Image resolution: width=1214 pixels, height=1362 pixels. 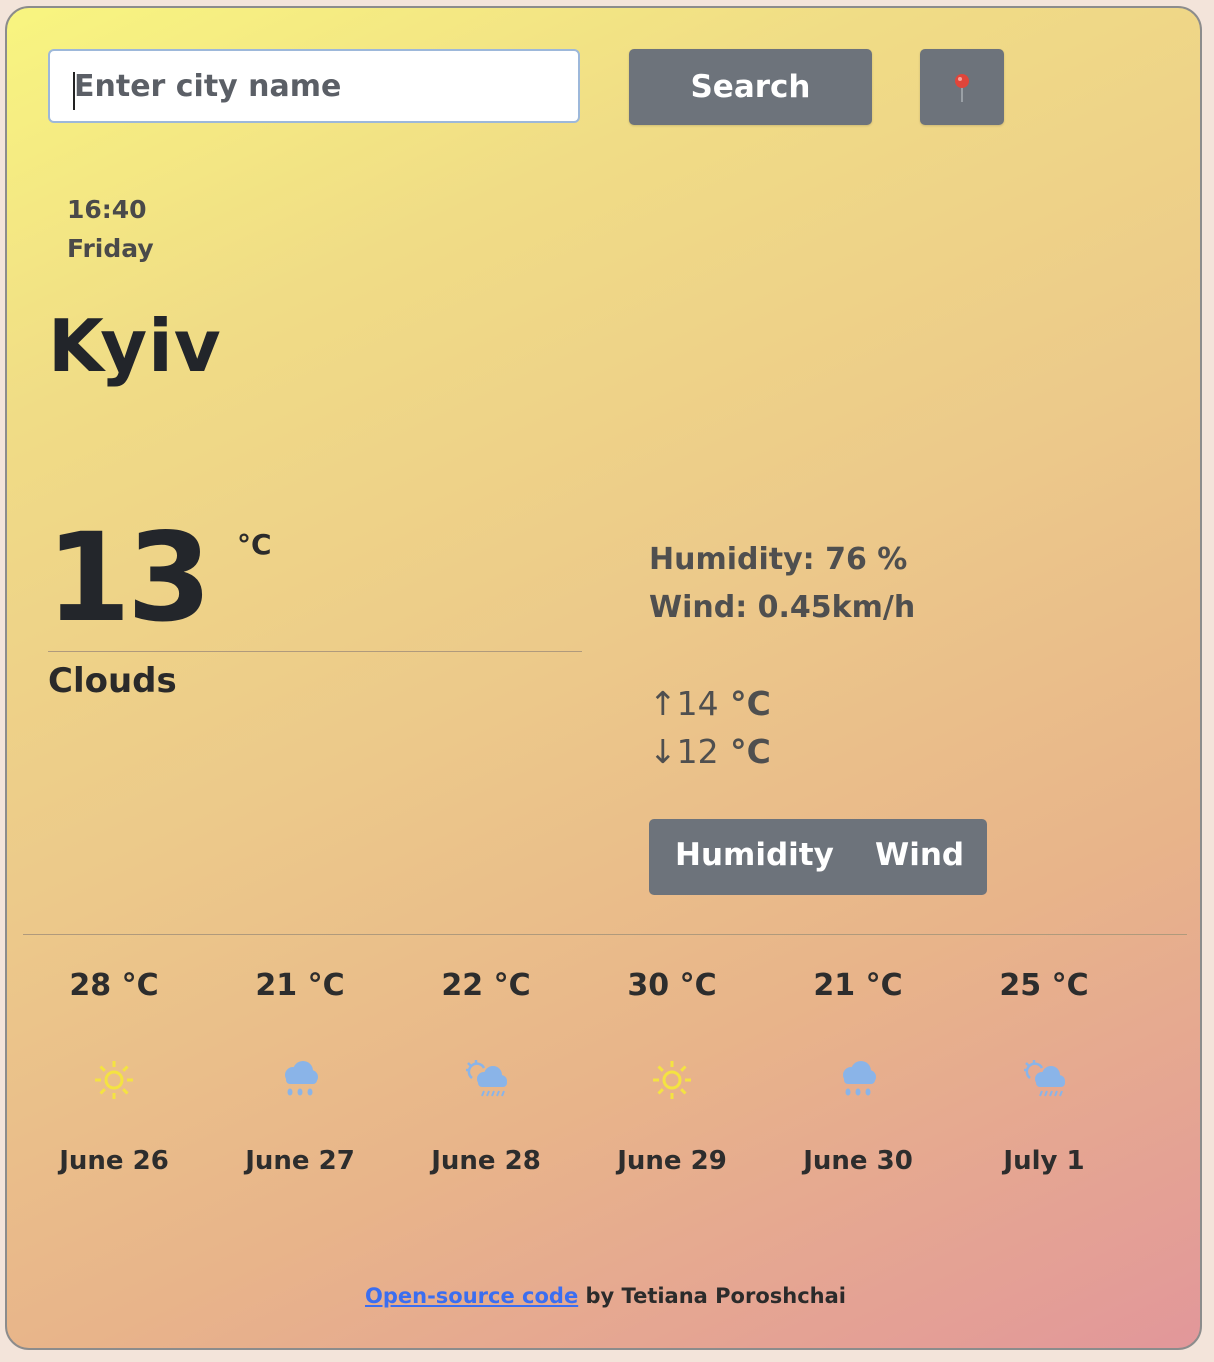 I want to click on current-time: 16:40, so click(x=107, y=209).